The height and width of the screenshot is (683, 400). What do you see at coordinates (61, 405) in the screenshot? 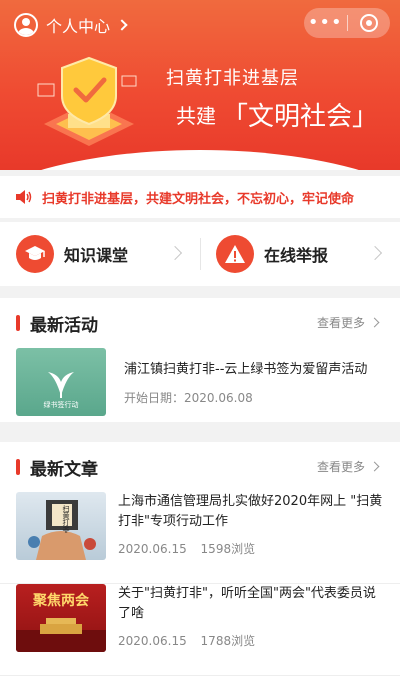
I see `thumbnail-caption: 绿书签行动` at bounding box center [61, 405].